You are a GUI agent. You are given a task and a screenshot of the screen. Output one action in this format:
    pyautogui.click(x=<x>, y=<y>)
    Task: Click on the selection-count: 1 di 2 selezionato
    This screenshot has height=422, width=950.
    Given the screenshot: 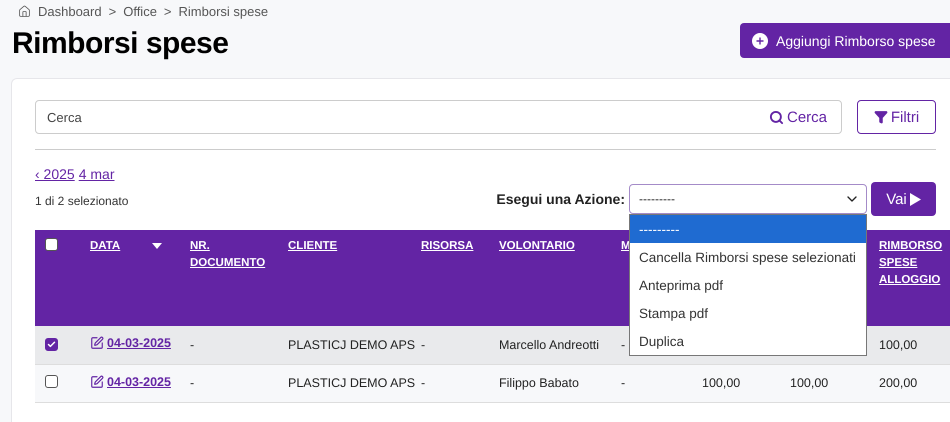 What is the action you would take?
    pyautogui.click(x=81, y=201)
    